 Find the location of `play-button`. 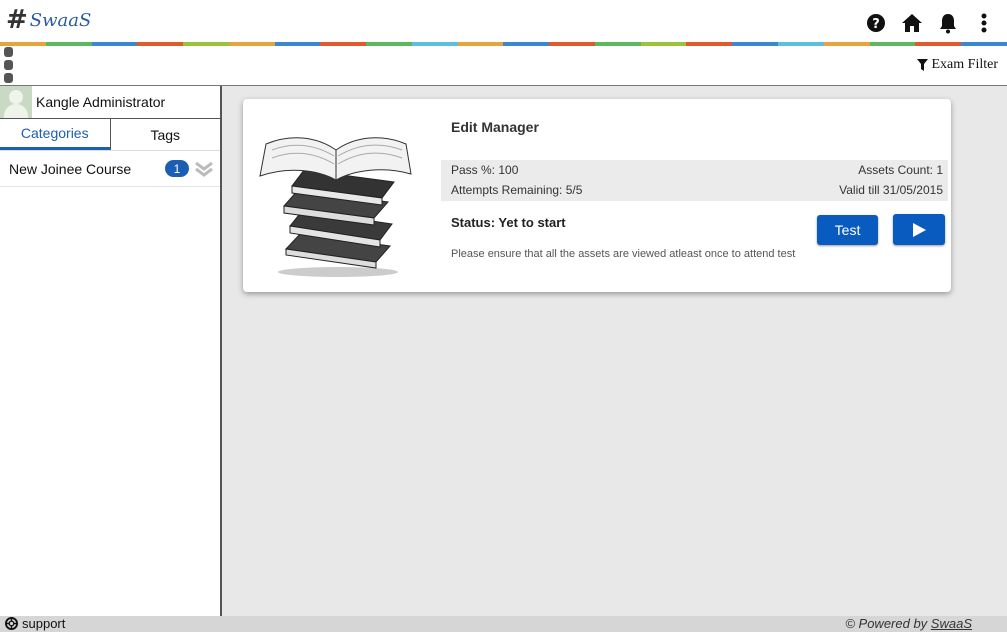

play-button is located at coordinates (919, 229).